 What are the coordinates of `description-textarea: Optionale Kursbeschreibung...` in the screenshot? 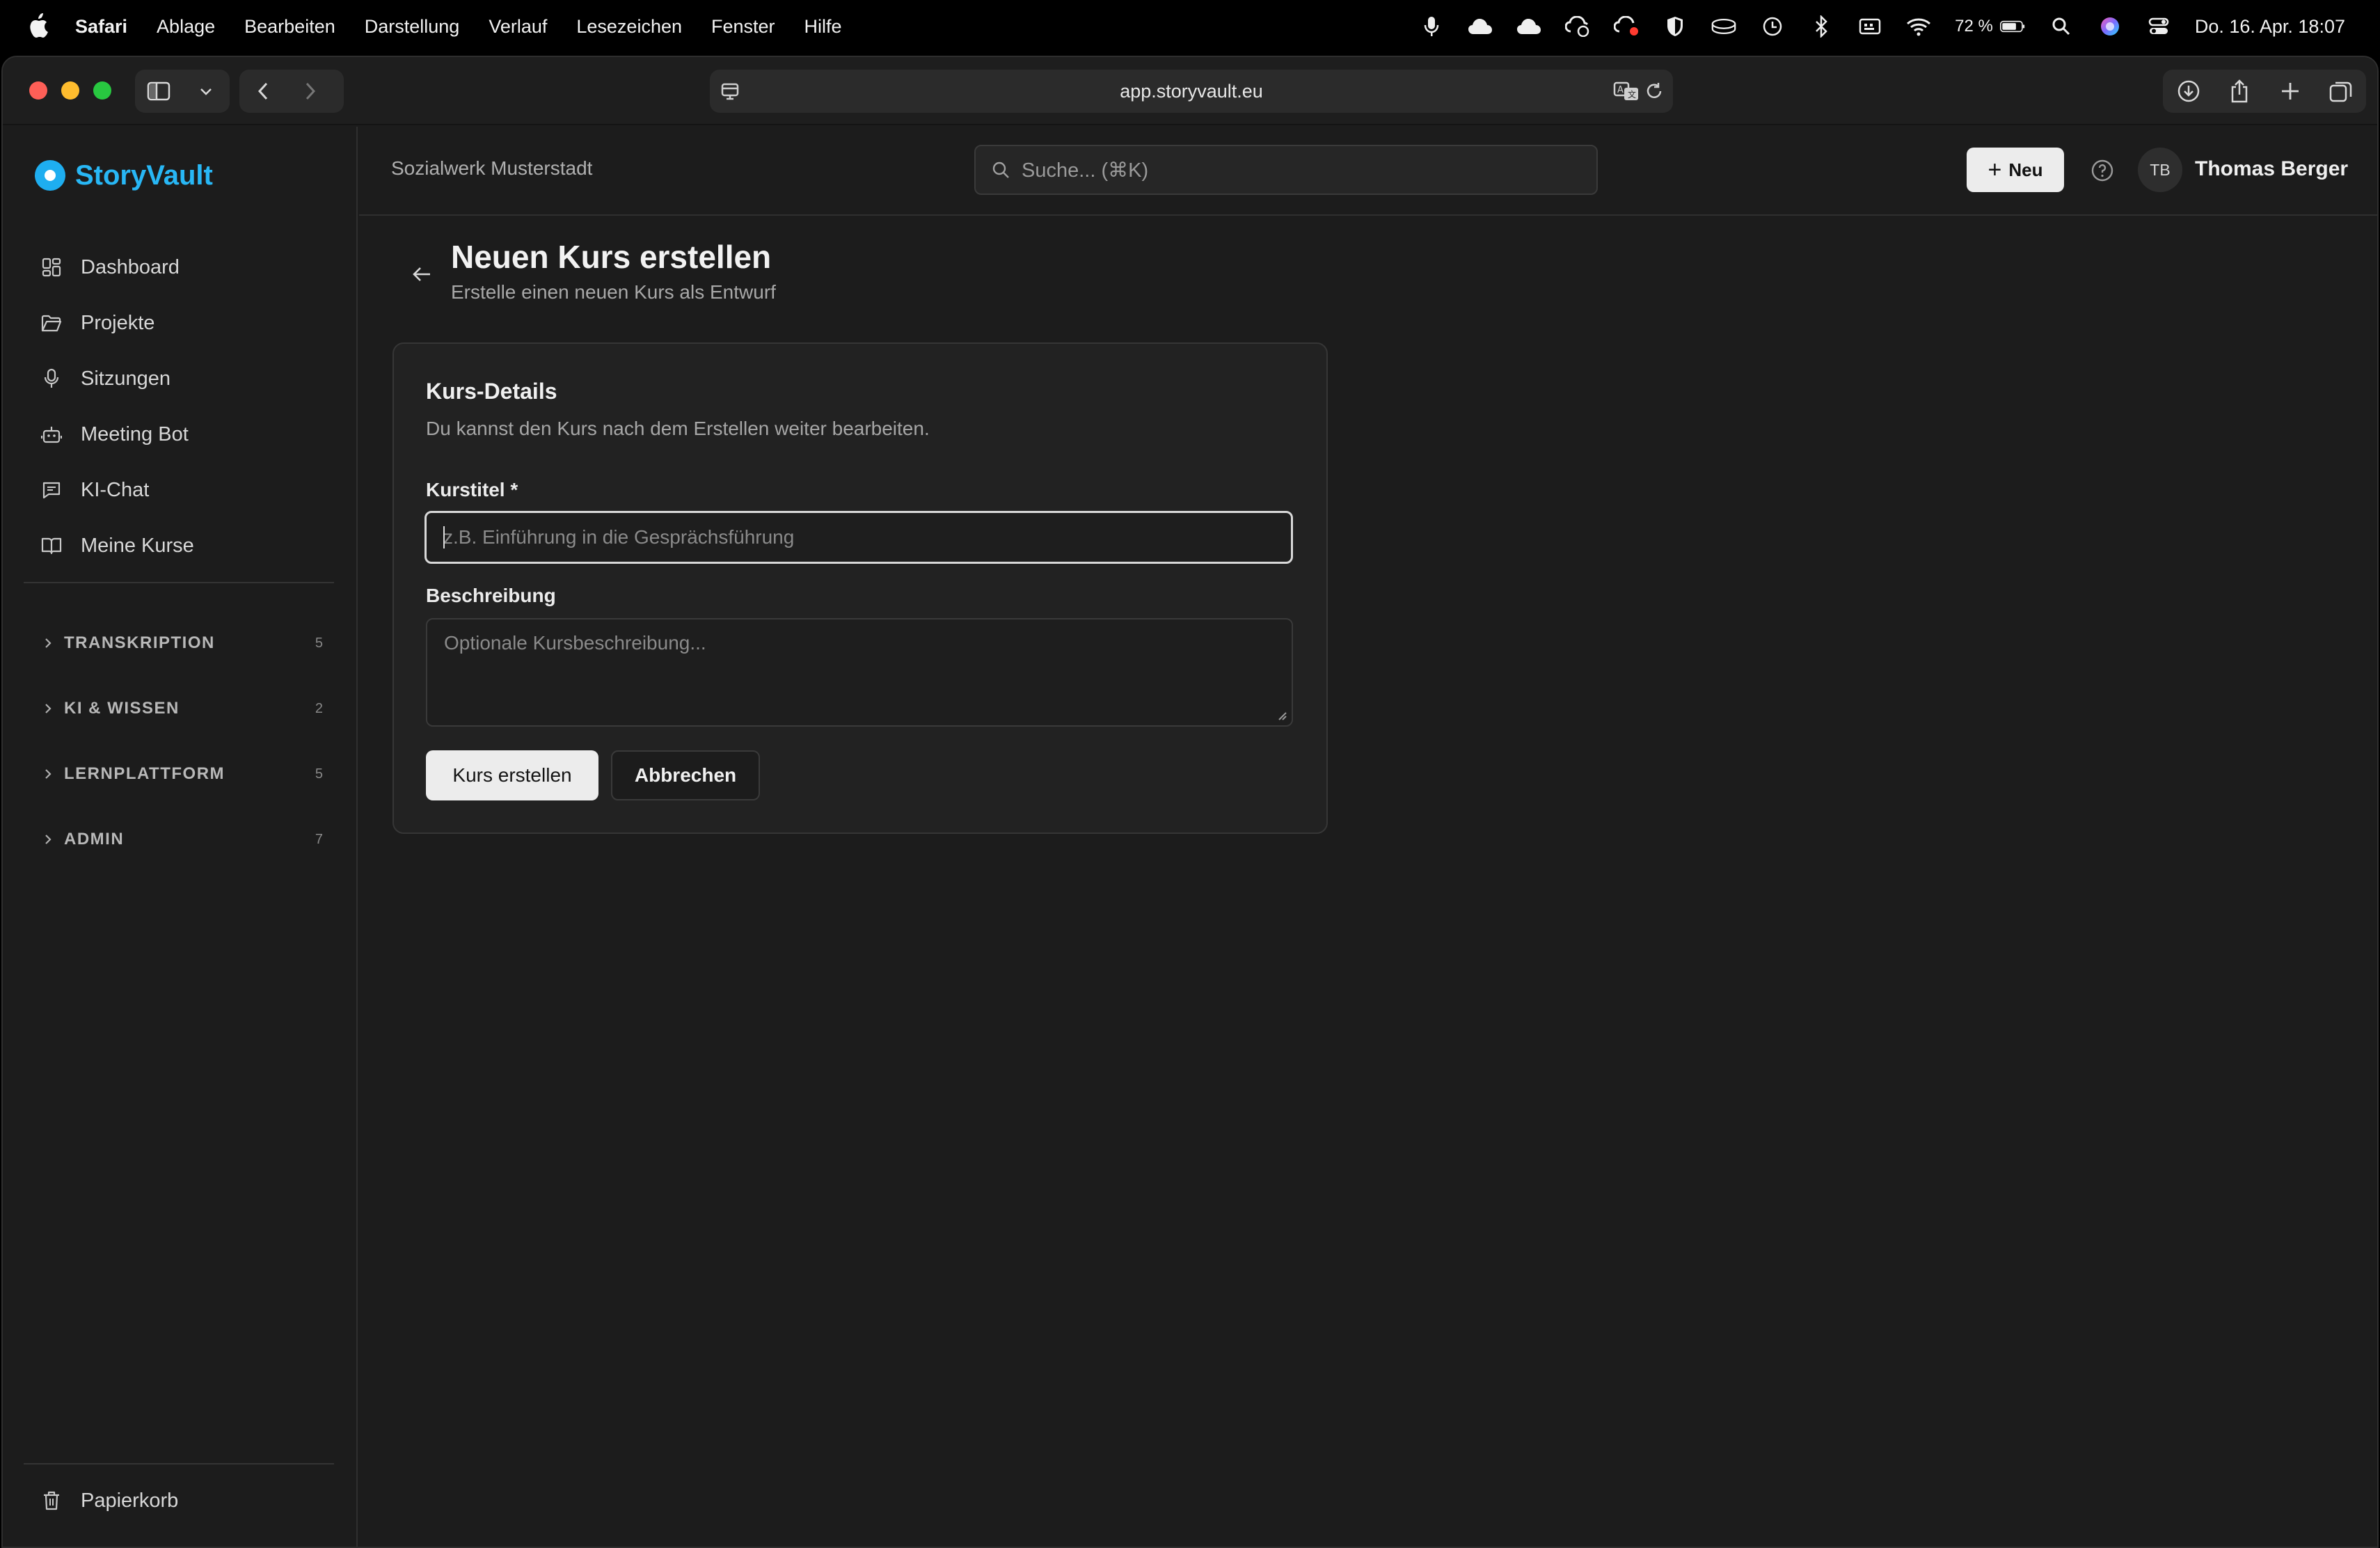 It's located at (859, 672).